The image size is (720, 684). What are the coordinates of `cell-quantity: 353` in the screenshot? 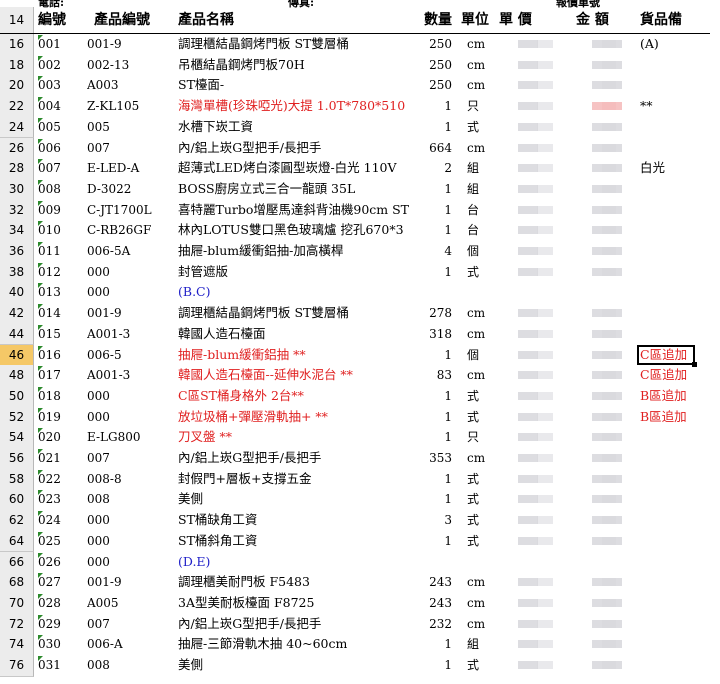 It's located at (434, 458).